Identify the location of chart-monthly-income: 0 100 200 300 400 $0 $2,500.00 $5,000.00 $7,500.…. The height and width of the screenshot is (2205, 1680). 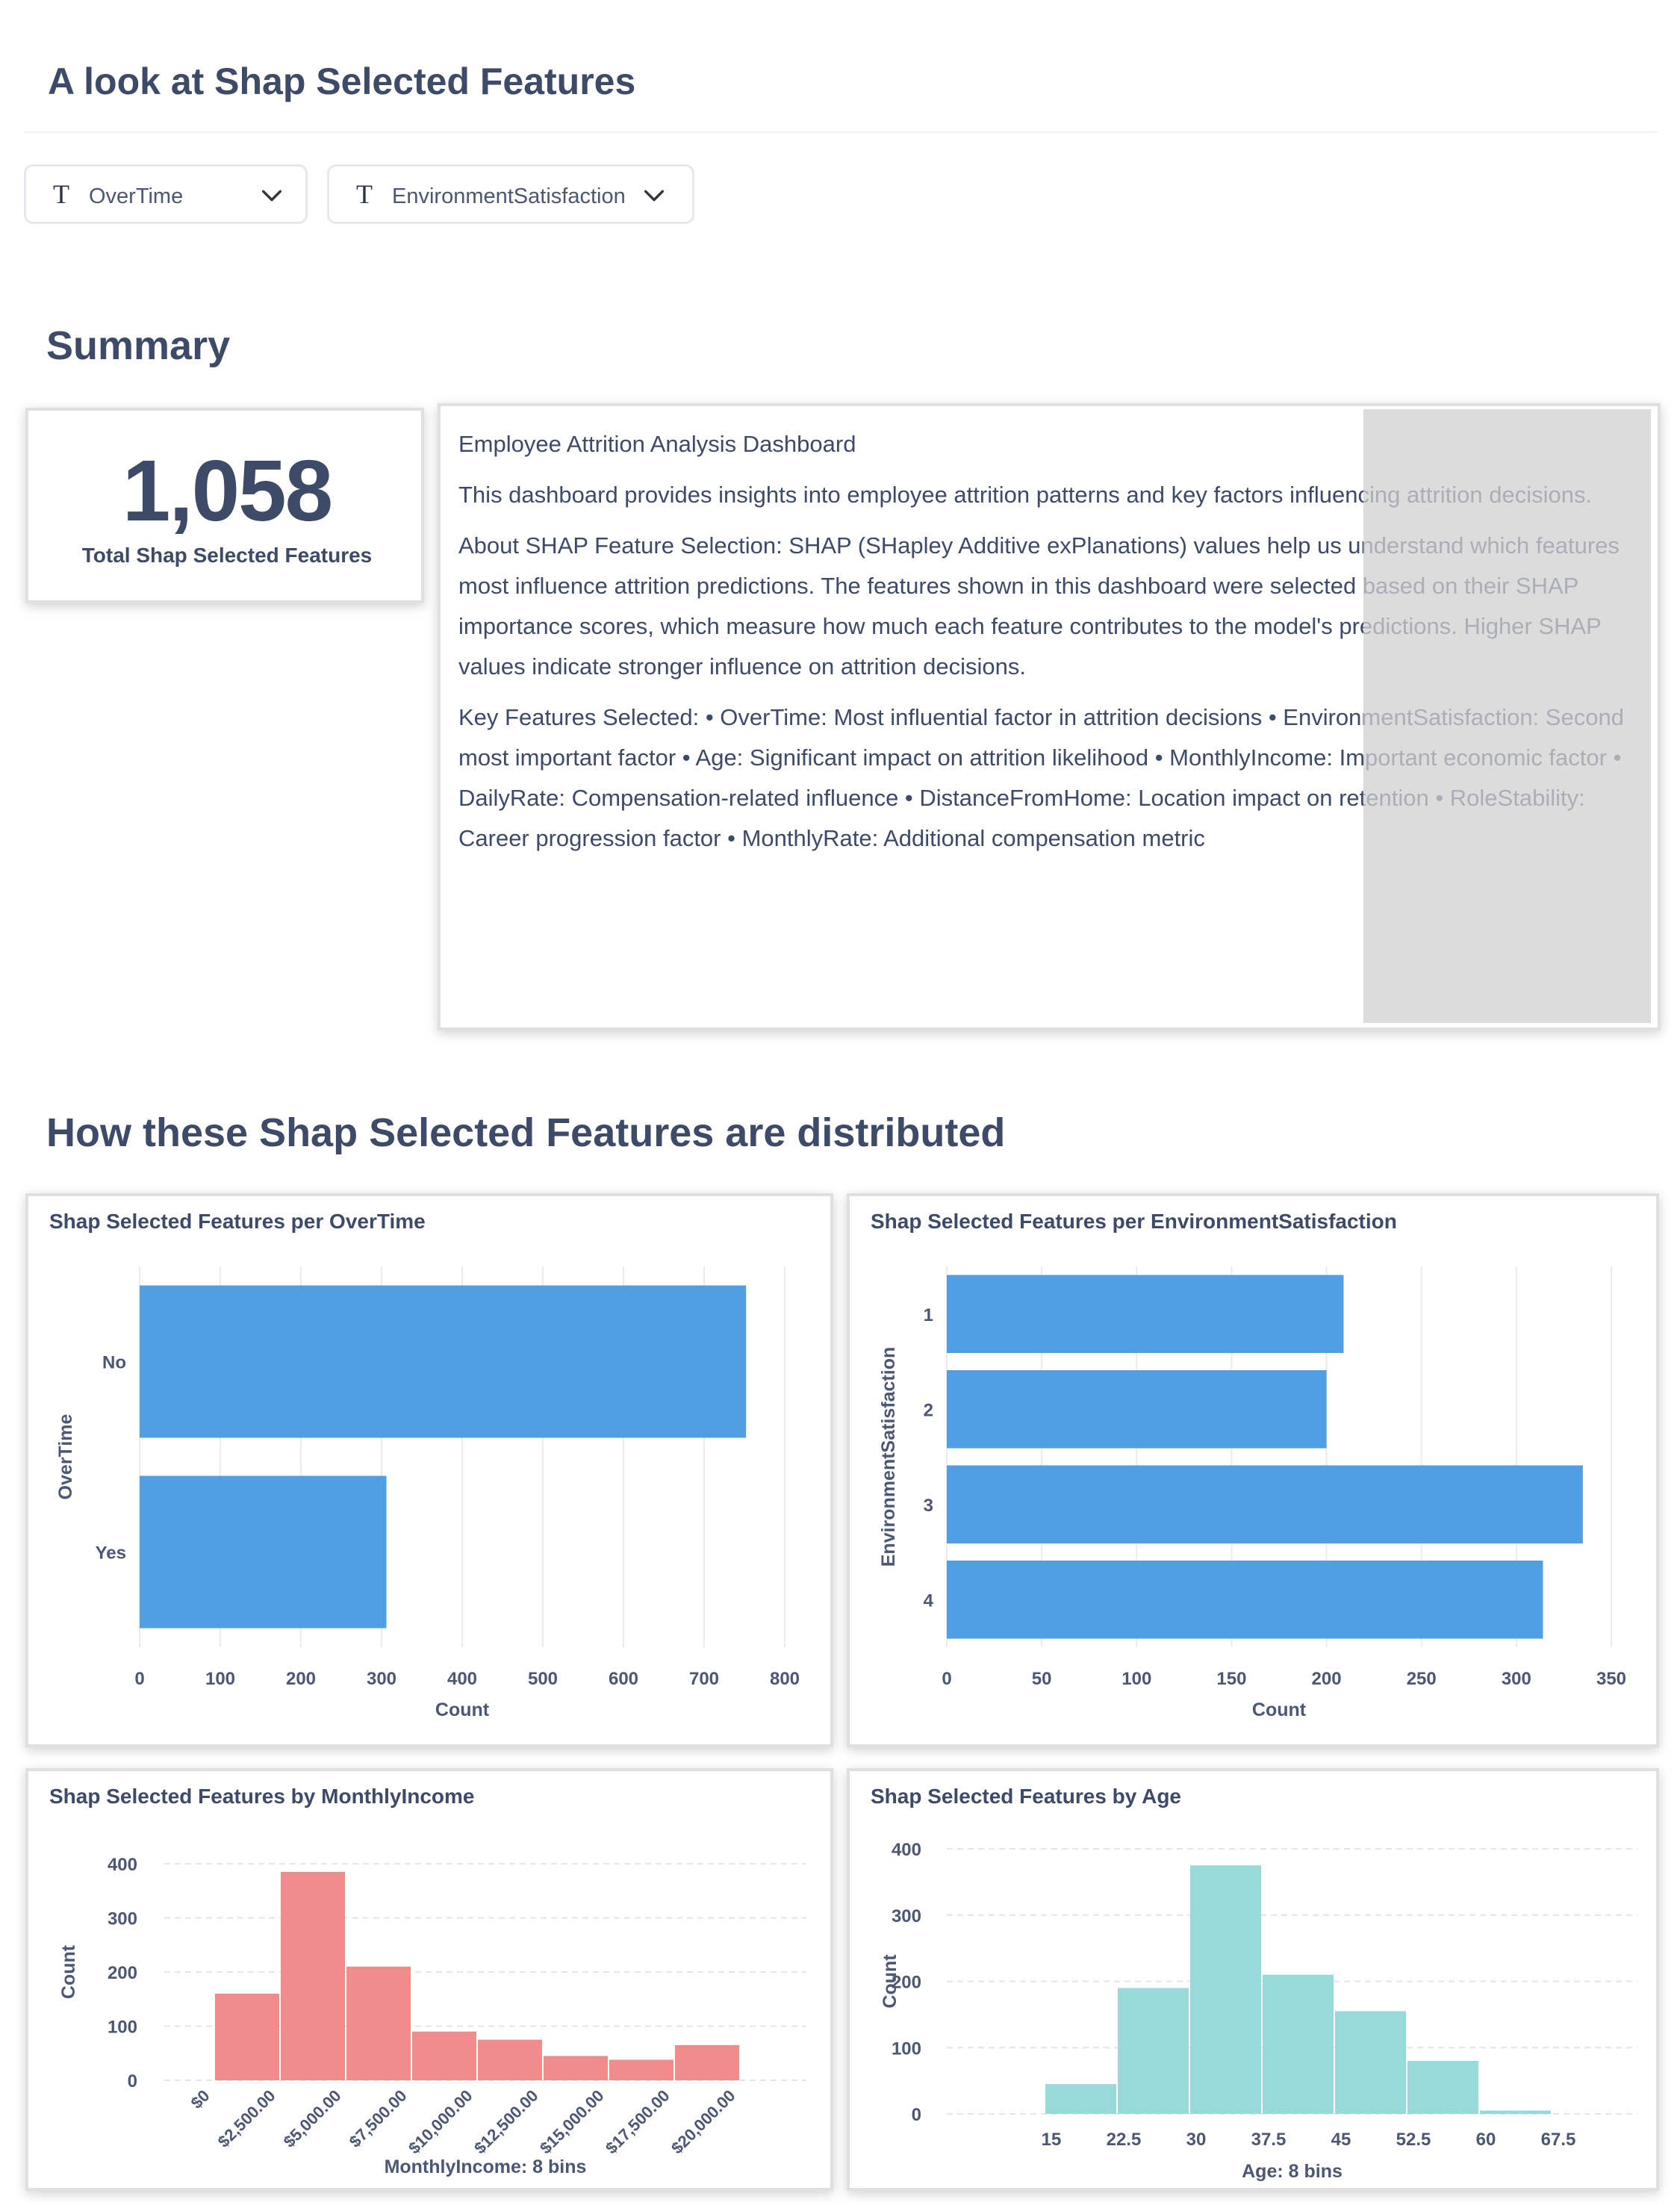
(432, 2016).